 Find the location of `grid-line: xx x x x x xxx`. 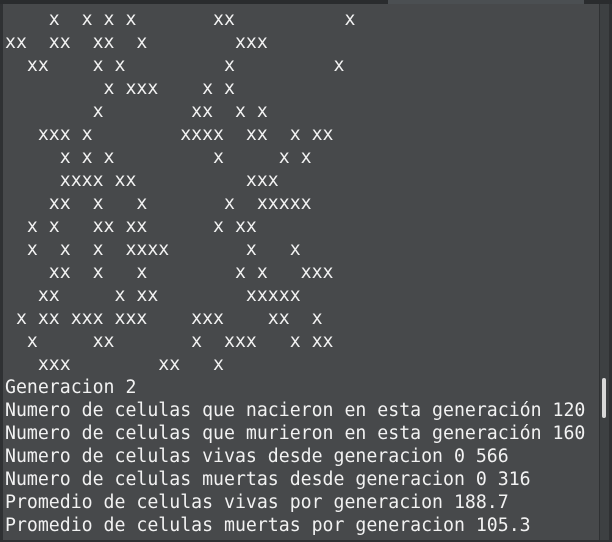

grid-line: xx x x x x xxx is located at coordinates (169, 272).